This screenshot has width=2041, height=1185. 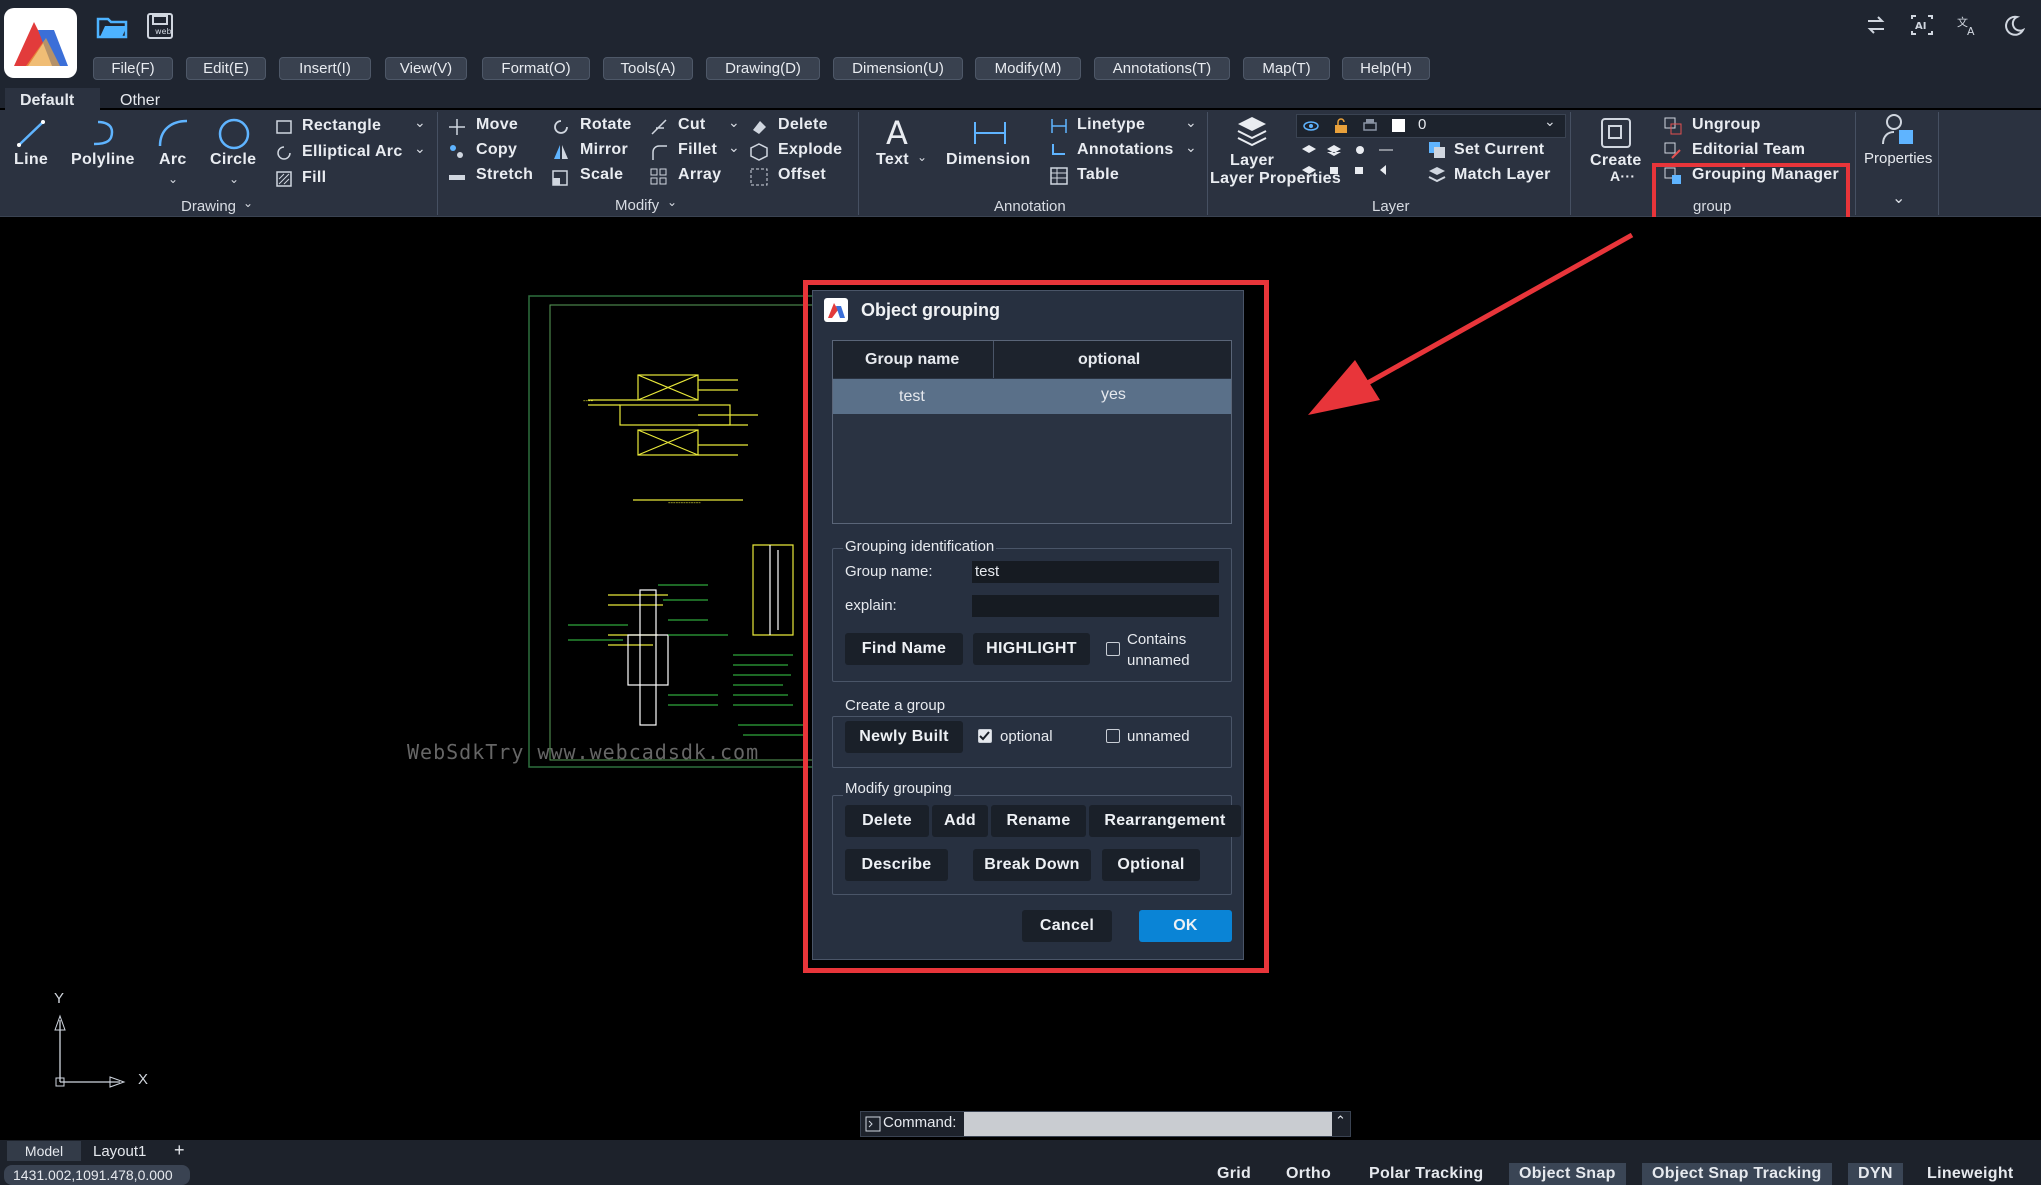 What do you see at coordinates (1148, 1124) in the screenshot?
I see `command-input` at bounding box center [1148, 1124].